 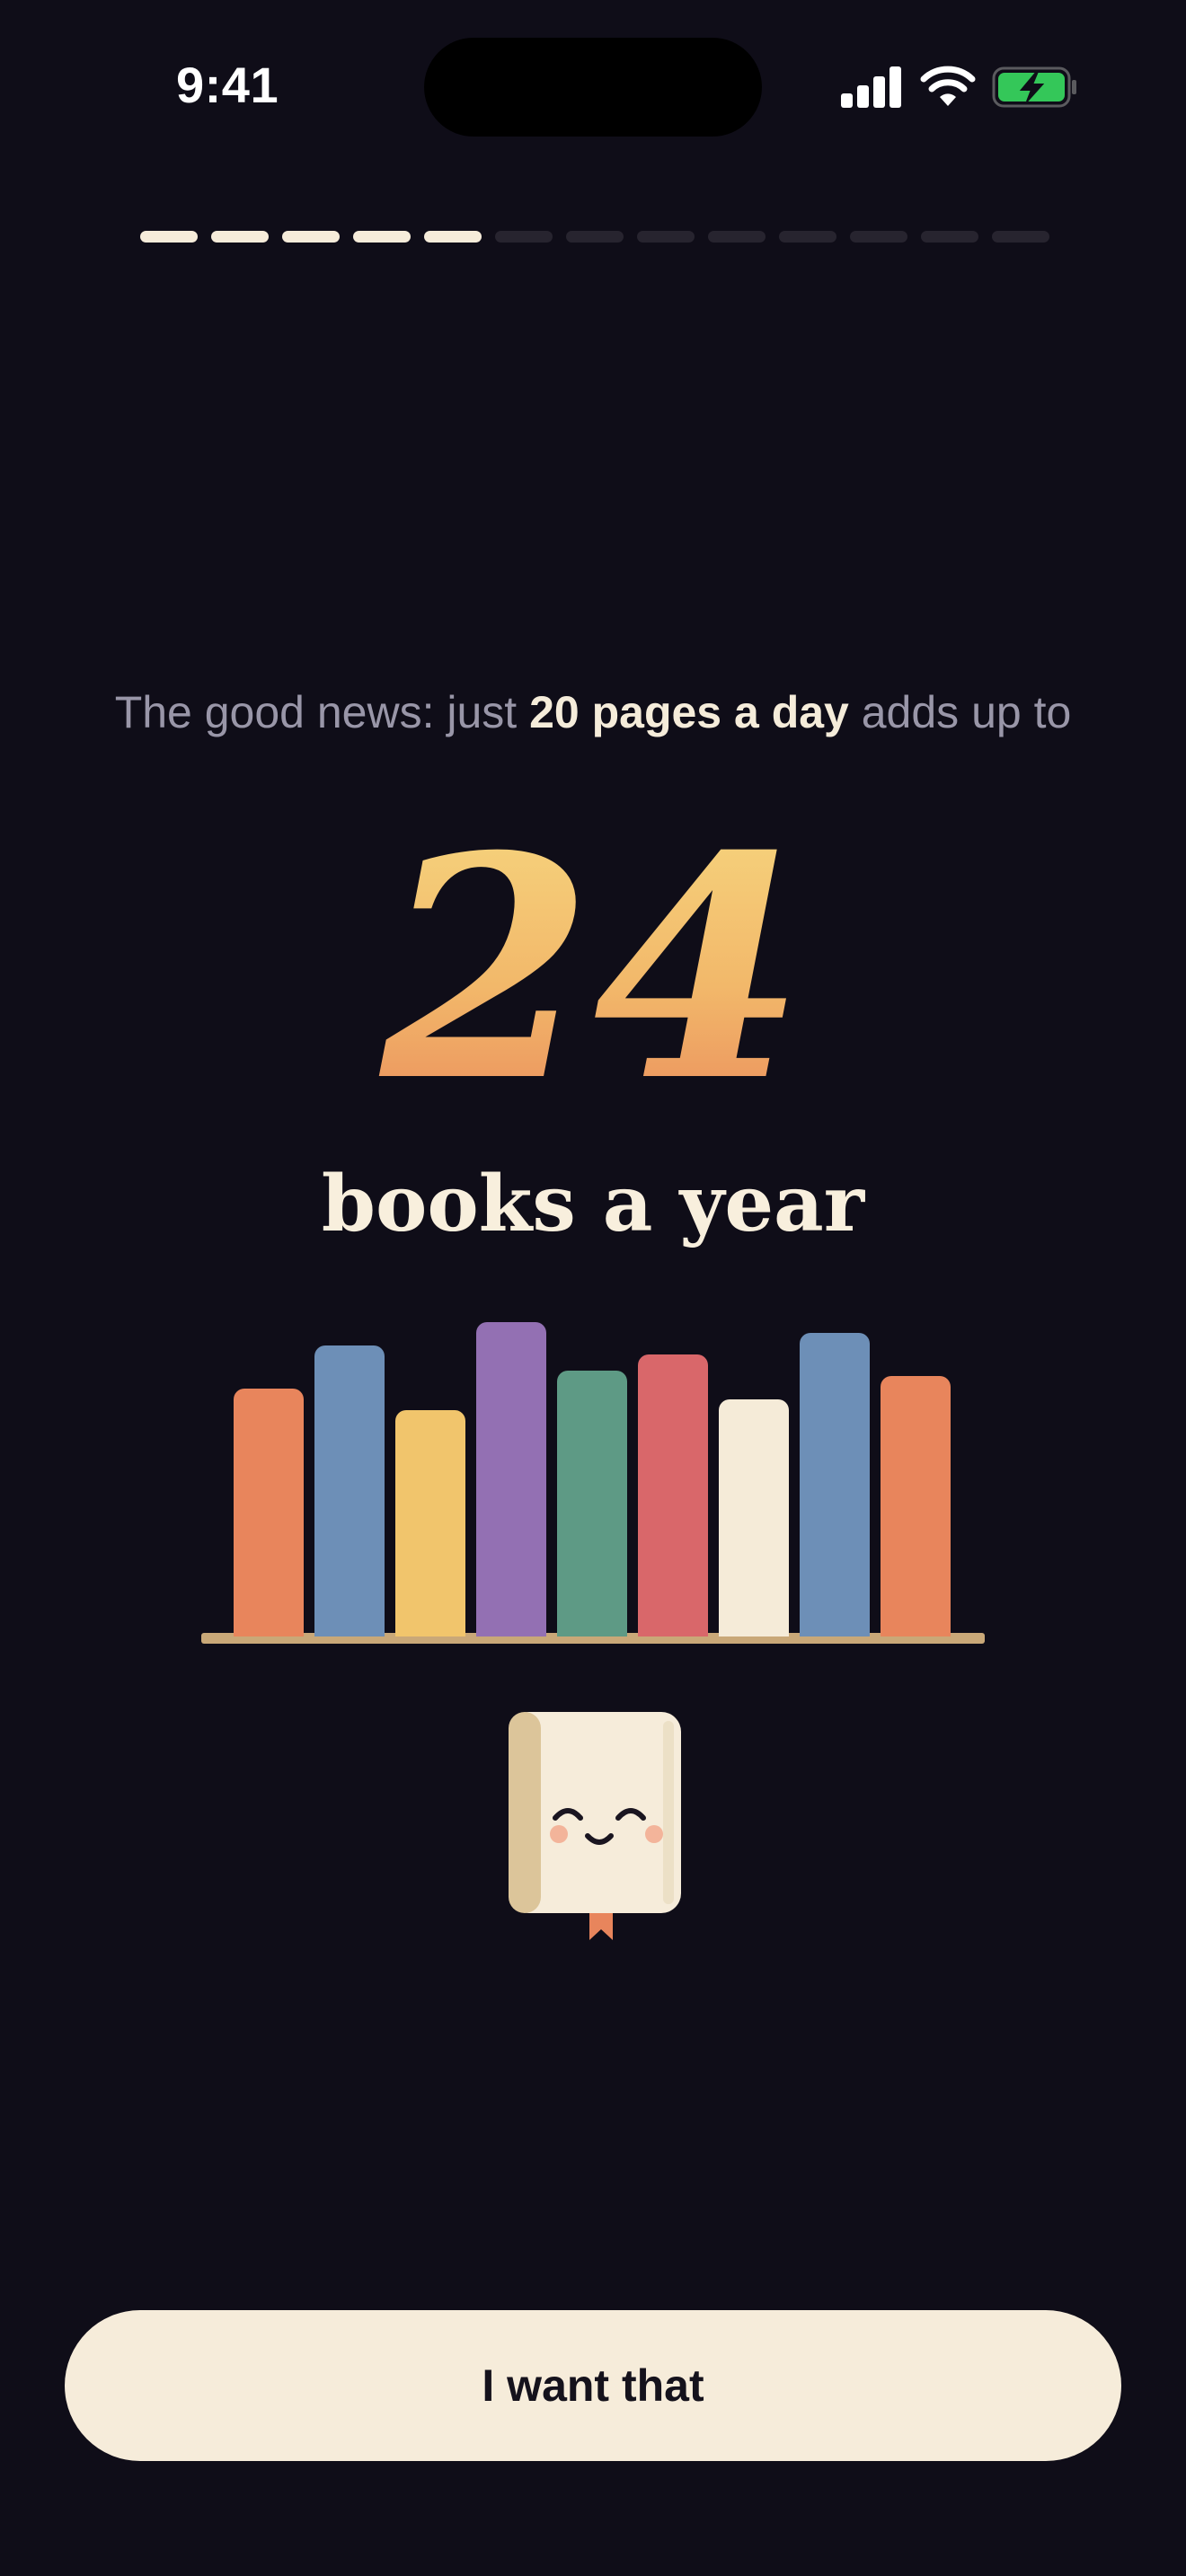 I want to click on wifi-icon, so click(x=948, y=86).